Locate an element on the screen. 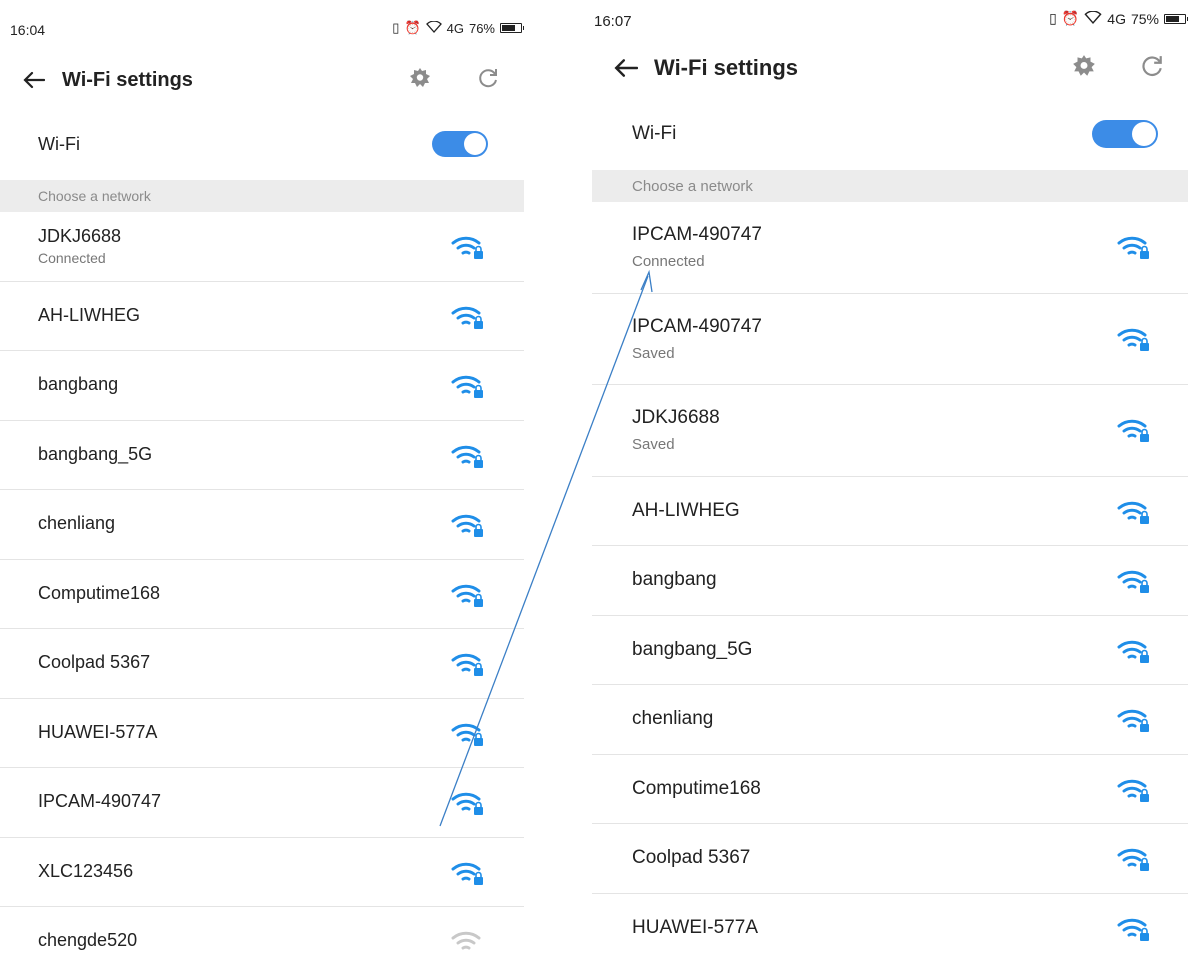  status-time: 16:07 is located at coordinates (613, 21).